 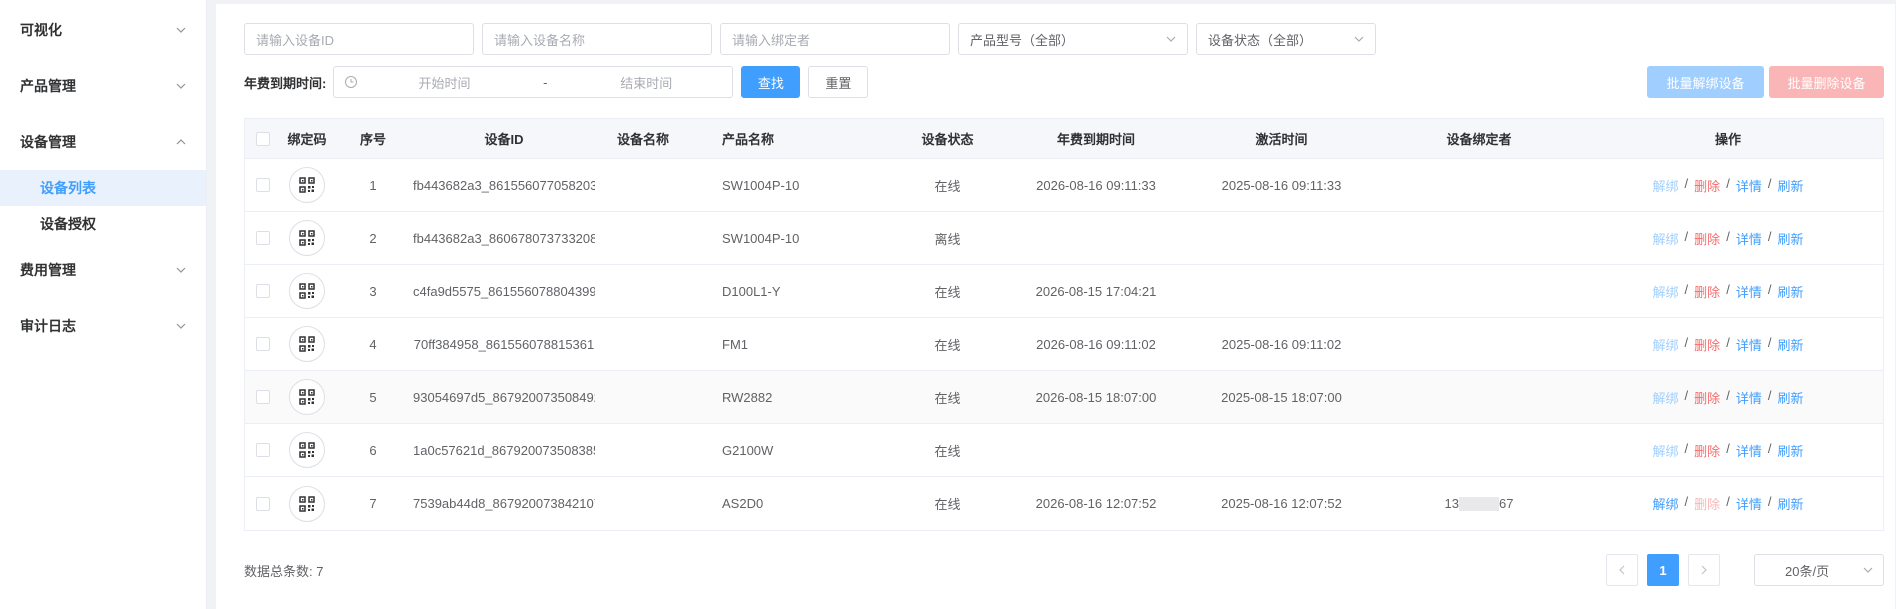 What do you see at coordinates (748, 139) in the screenshot?
I see `header-product-name: 产品名称` at bounding box center [748, 139].